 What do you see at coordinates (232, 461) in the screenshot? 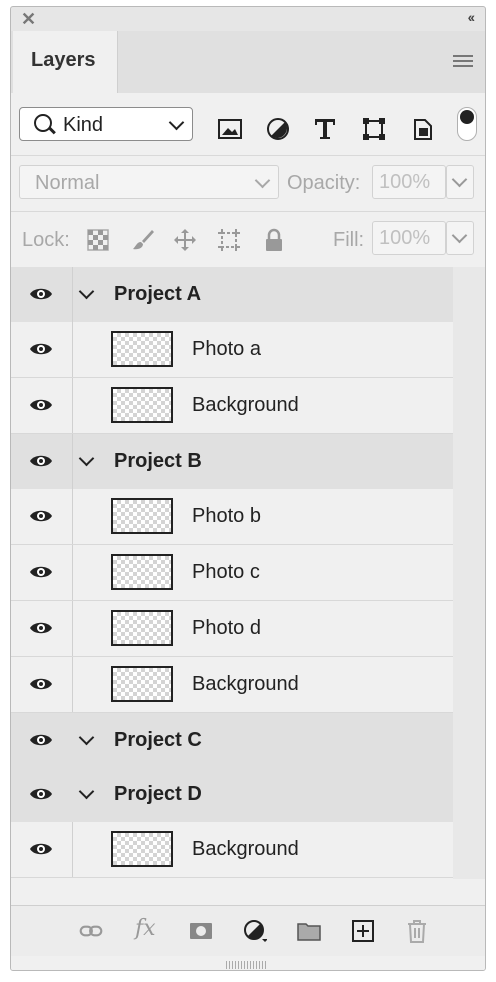
I see `group-row: Project B` at bounding box center [232, 461].